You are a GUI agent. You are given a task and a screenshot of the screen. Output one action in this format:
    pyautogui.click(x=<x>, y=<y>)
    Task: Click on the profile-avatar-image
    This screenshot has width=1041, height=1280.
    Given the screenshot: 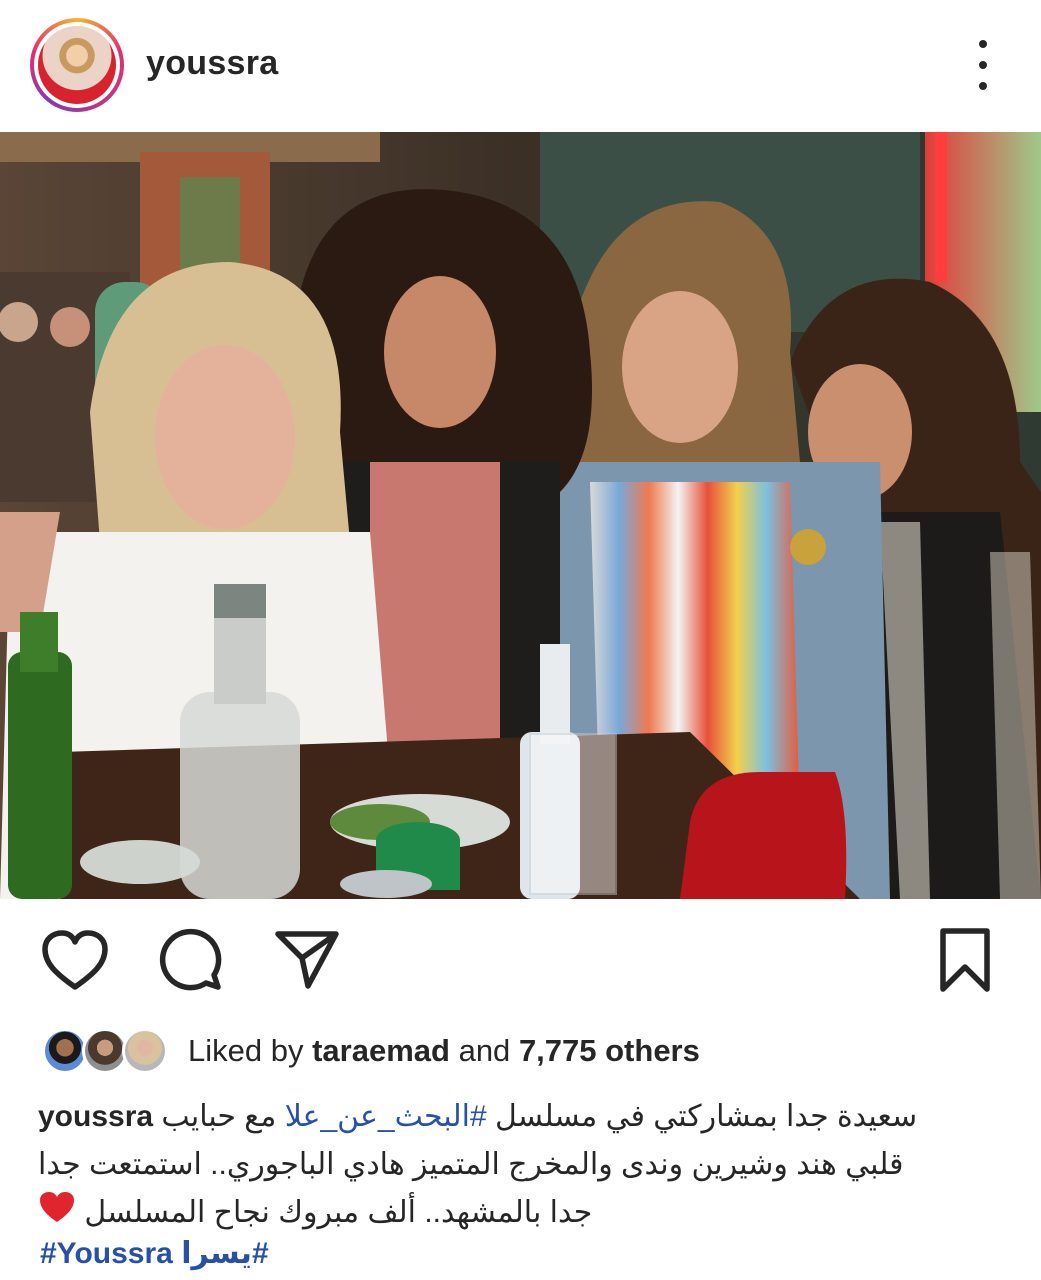 What is the action you would take?
    pyautogui.click(x=77, y=65)
    